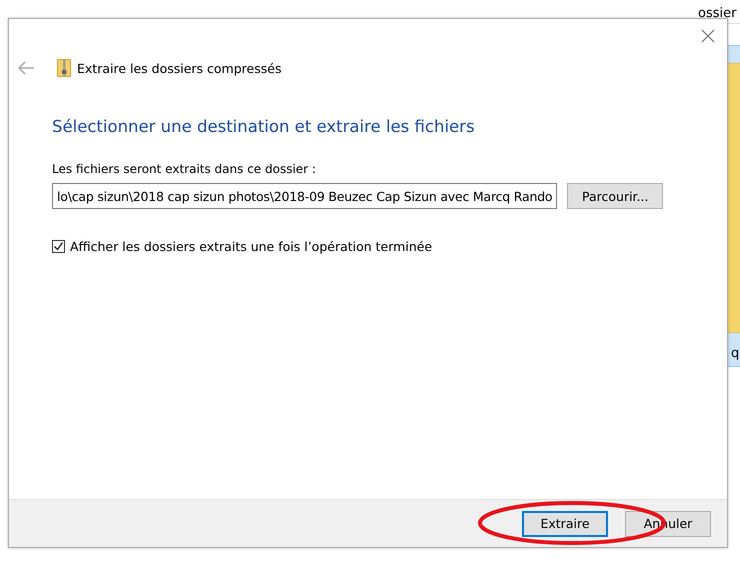 Image resolution: width=740 pixels, height=562 pixels. I want to click on close-icon, so click(708, 36).